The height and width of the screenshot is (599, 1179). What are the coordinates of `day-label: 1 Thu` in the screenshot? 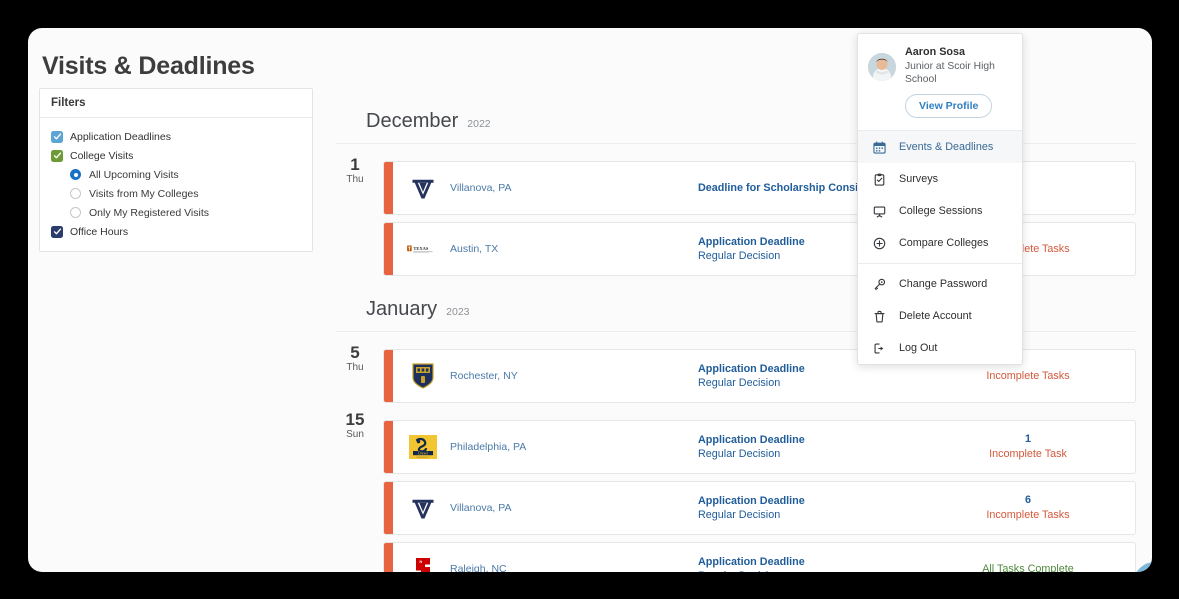 It's located at (355, 171).